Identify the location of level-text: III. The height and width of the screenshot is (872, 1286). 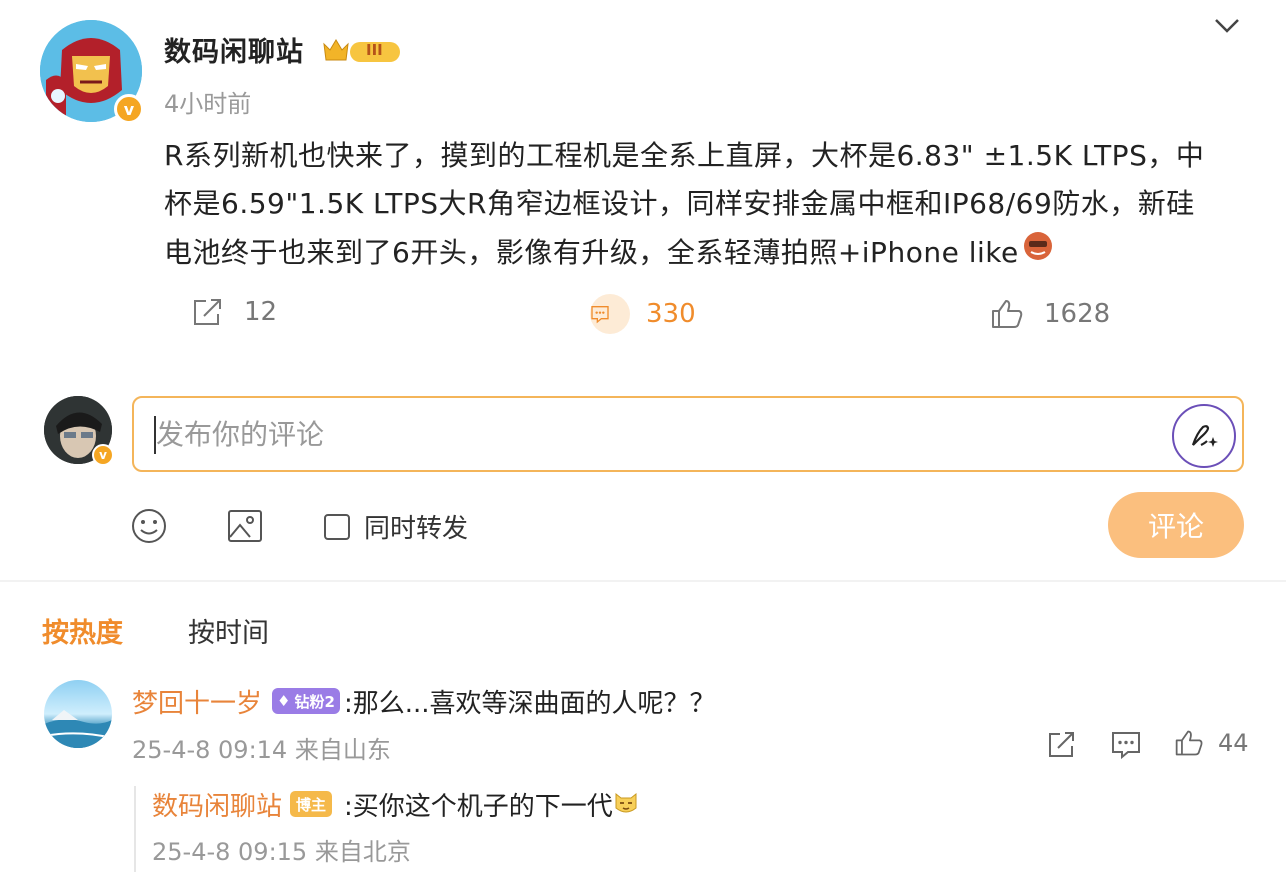
(374, 50).